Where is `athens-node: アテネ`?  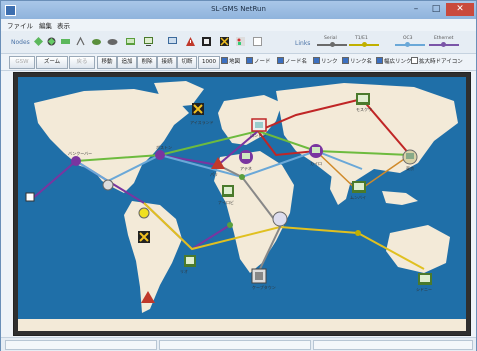
athens-node: アテネ is located at coordinates (246, 160).